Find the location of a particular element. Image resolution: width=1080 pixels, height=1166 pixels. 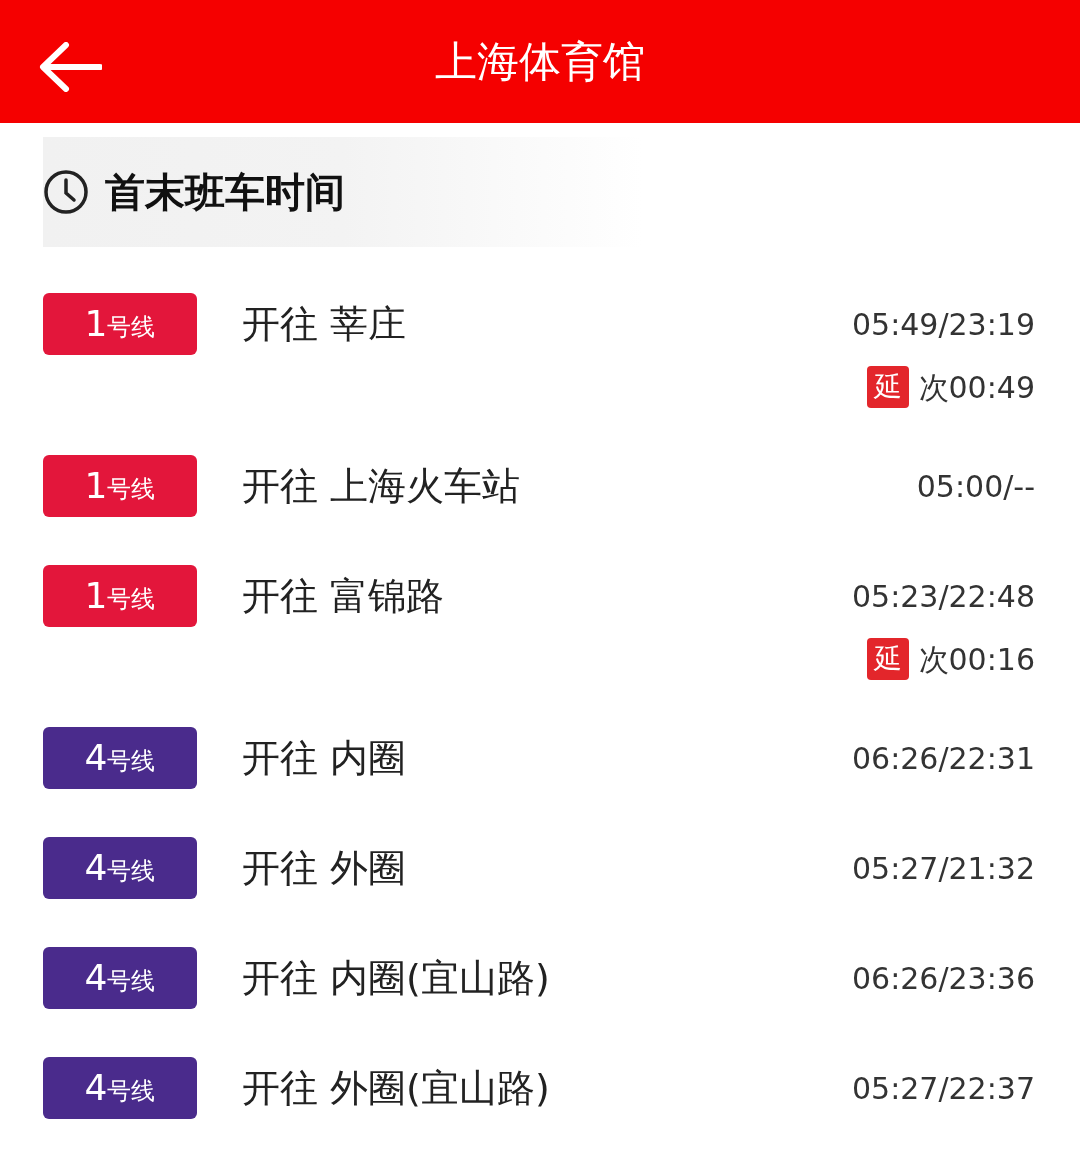

destination-text: 开往 外圈 is located at coordinates (324, 868).